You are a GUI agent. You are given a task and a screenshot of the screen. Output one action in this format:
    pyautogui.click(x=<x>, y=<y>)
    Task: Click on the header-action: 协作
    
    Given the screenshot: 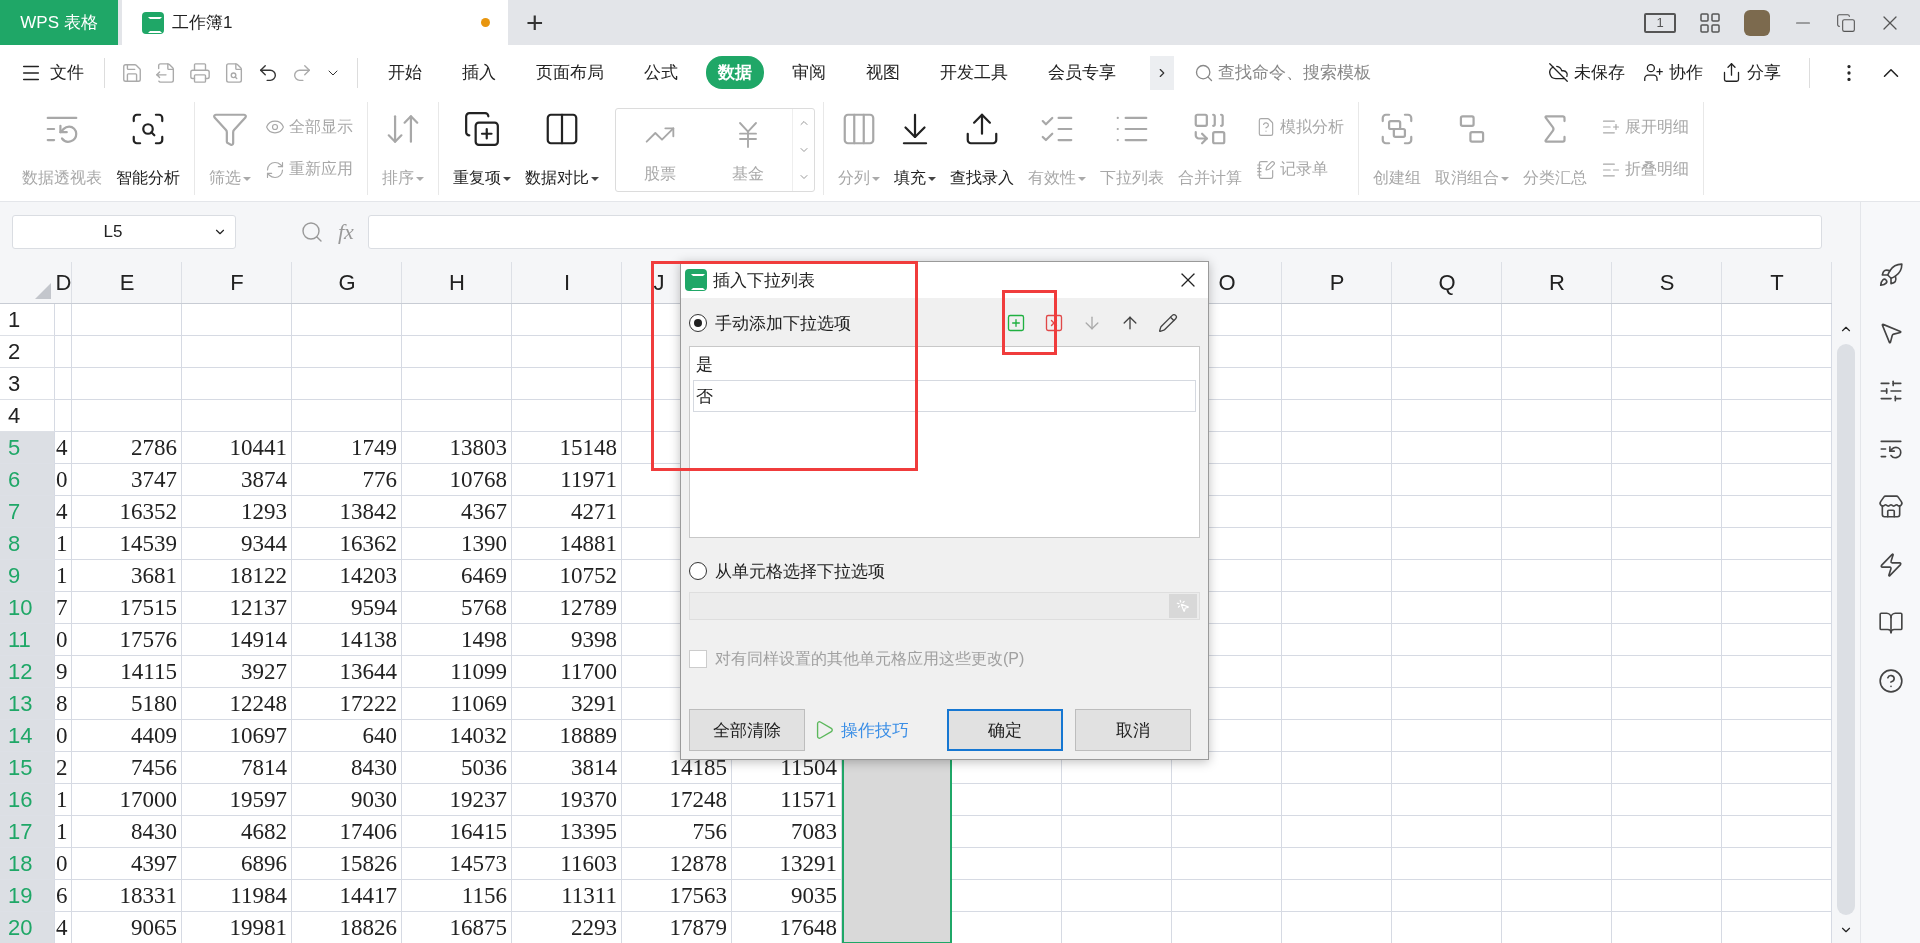 What is the action you would take?
    pyautogui.click(x=1673, y=72)
    